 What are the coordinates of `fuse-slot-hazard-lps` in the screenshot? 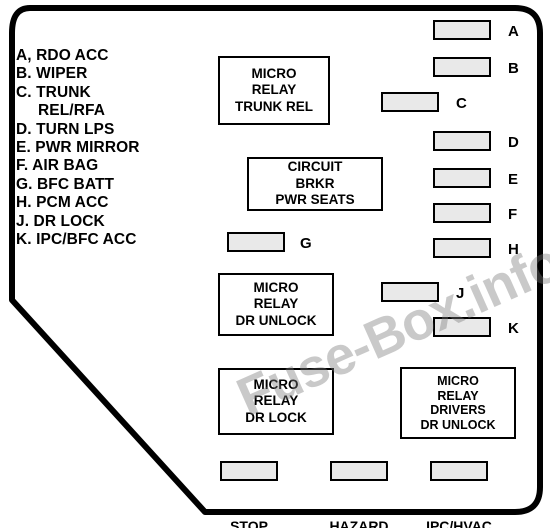 It's located at (359, 471).